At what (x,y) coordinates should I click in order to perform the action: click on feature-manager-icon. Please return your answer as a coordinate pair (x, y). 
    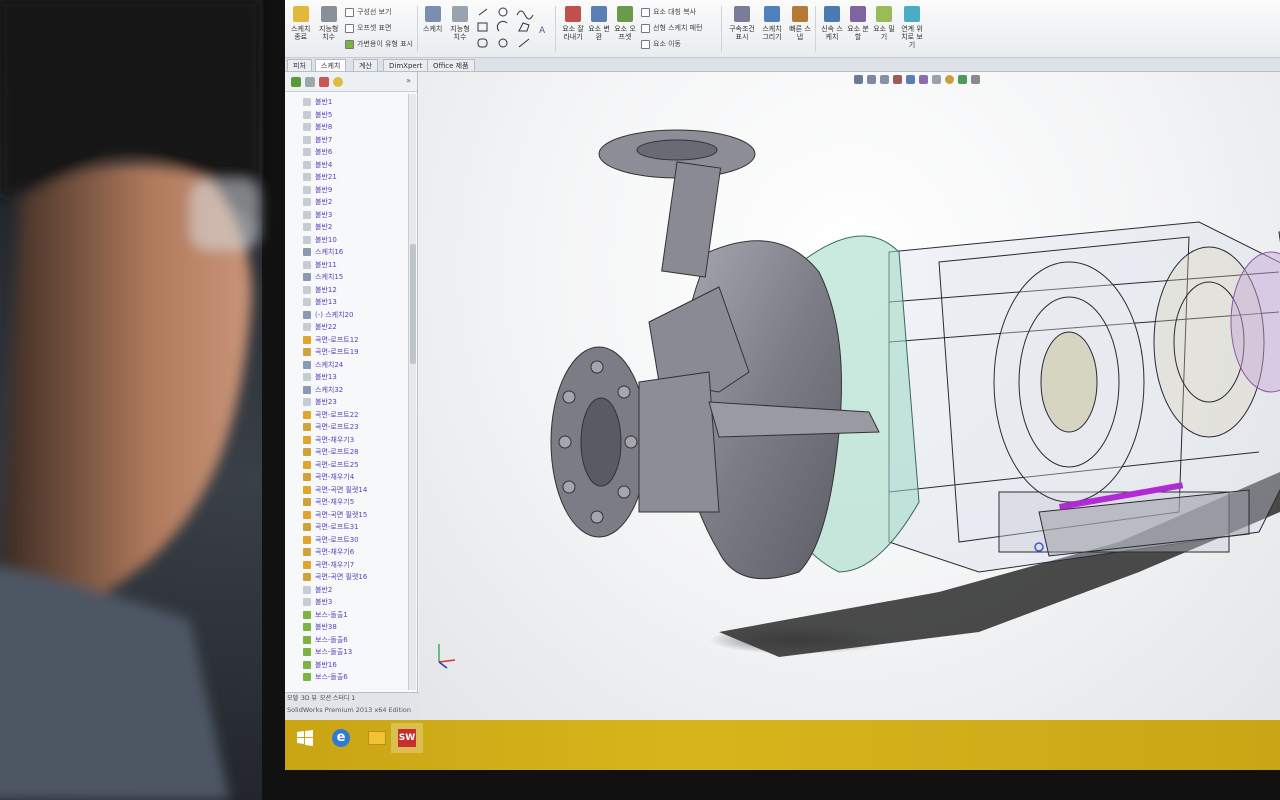
    Looking at the image, I should click on (296, 82).